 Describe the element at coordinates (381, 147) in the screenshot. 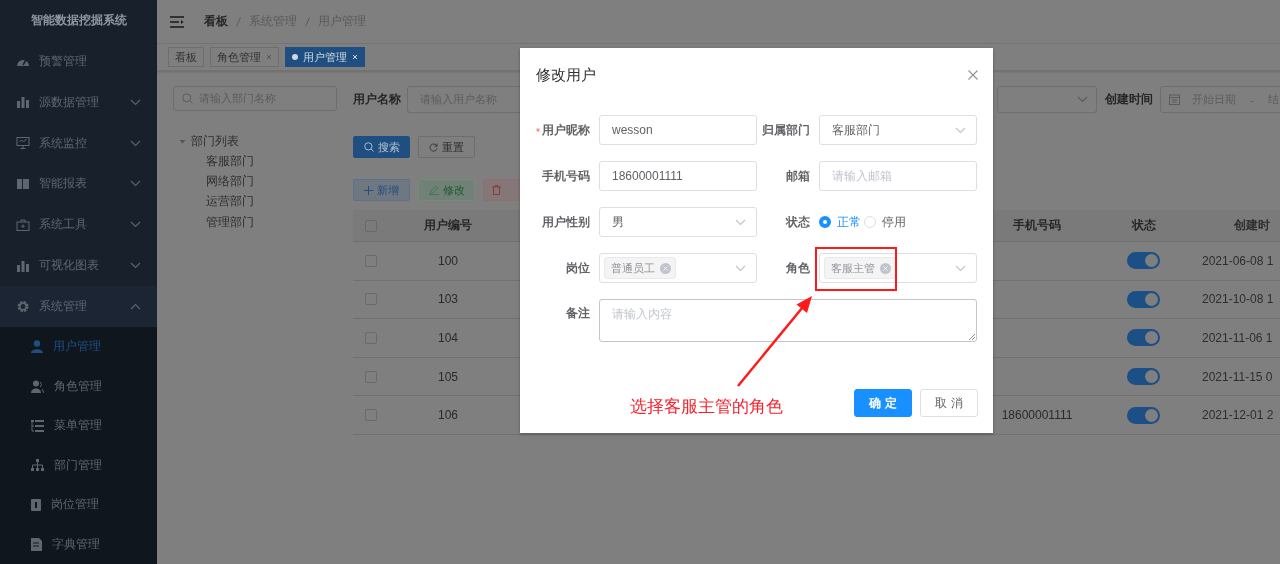

I see `search-button: 搜索` at that location.